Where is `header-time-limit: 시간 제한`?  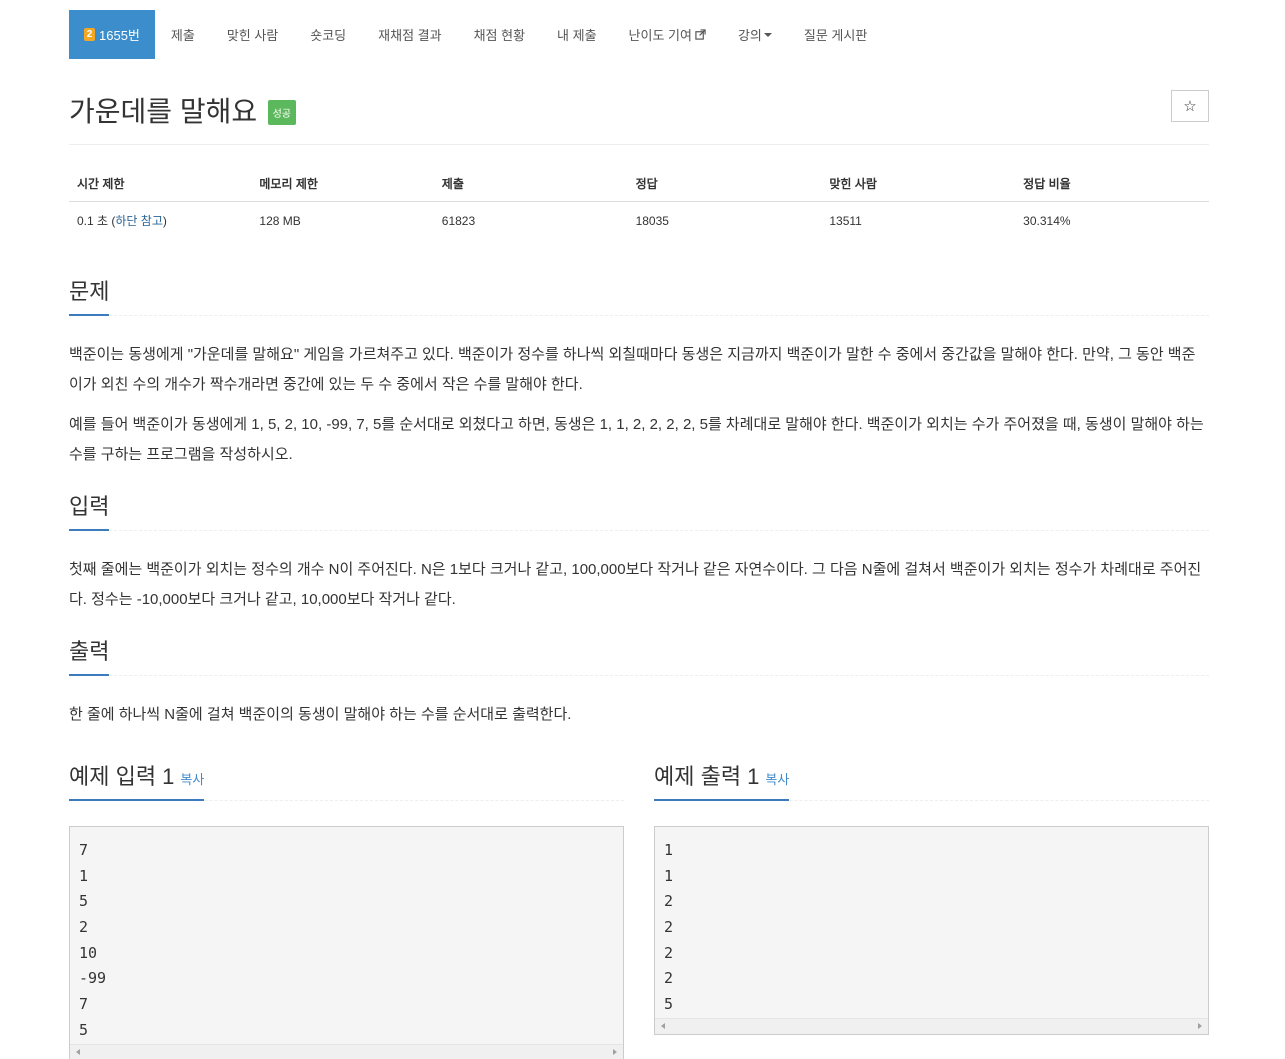
header-time-limit: 시간 제한 is located at coordinates (160, 183).